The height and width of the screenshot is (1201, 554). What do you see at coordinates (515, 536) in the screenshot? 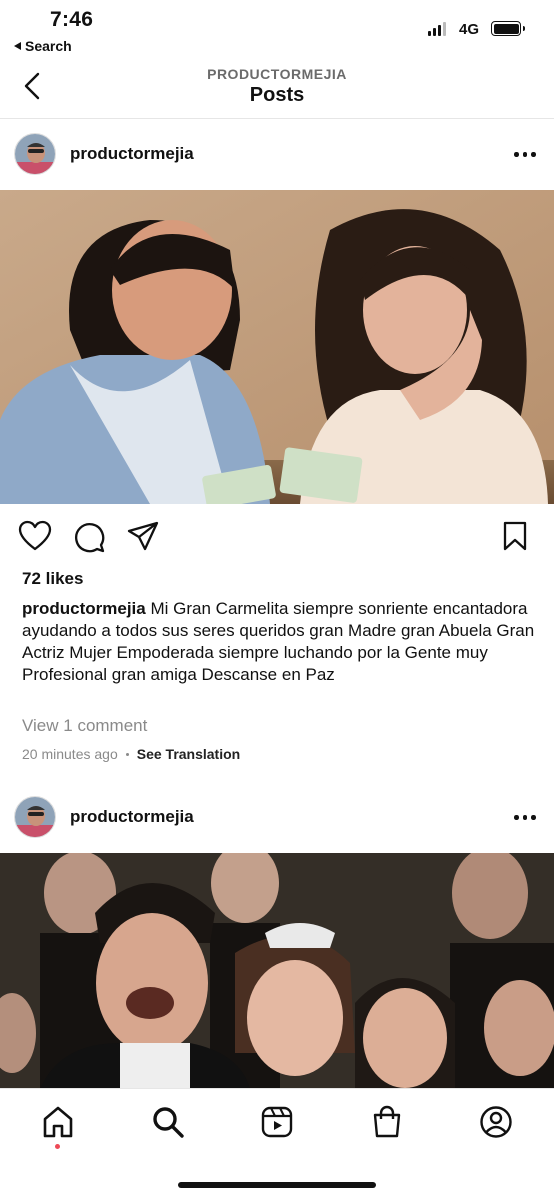
I see `save-bookmark-icon` at bounding box center [515, 536].